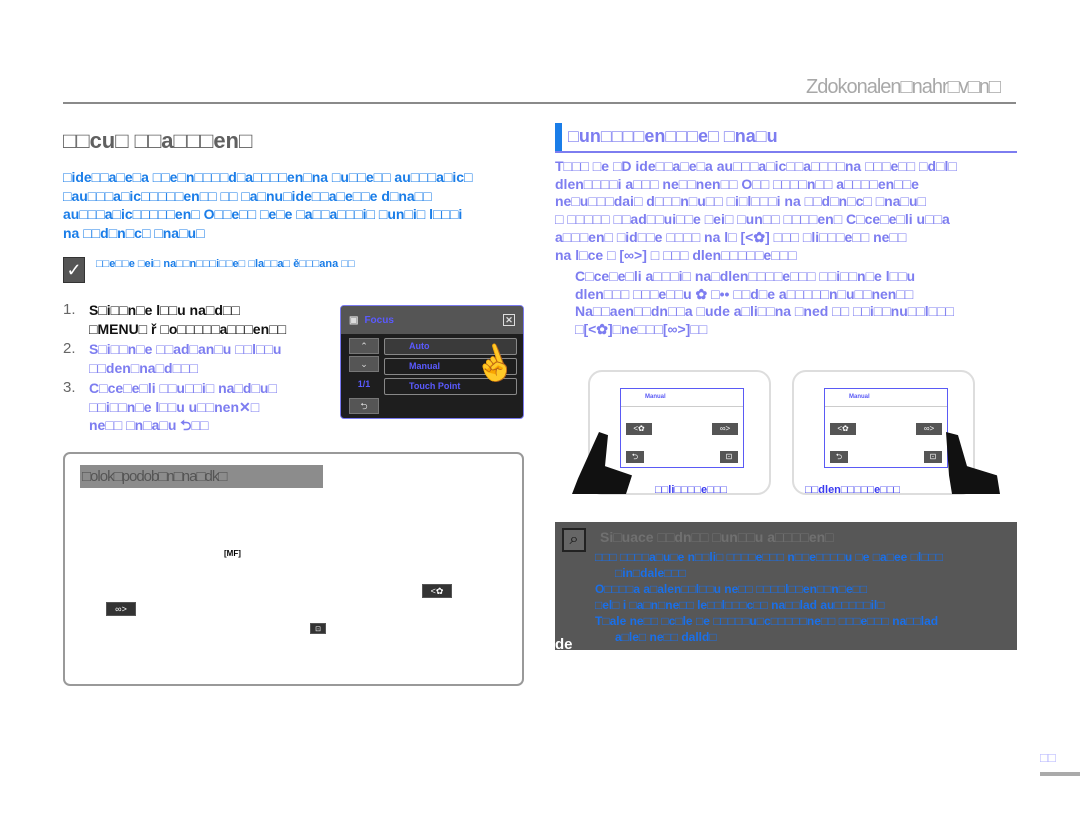  I want to click on caption-far: □□dlen□□□□□e□□□, so click(853, 490).